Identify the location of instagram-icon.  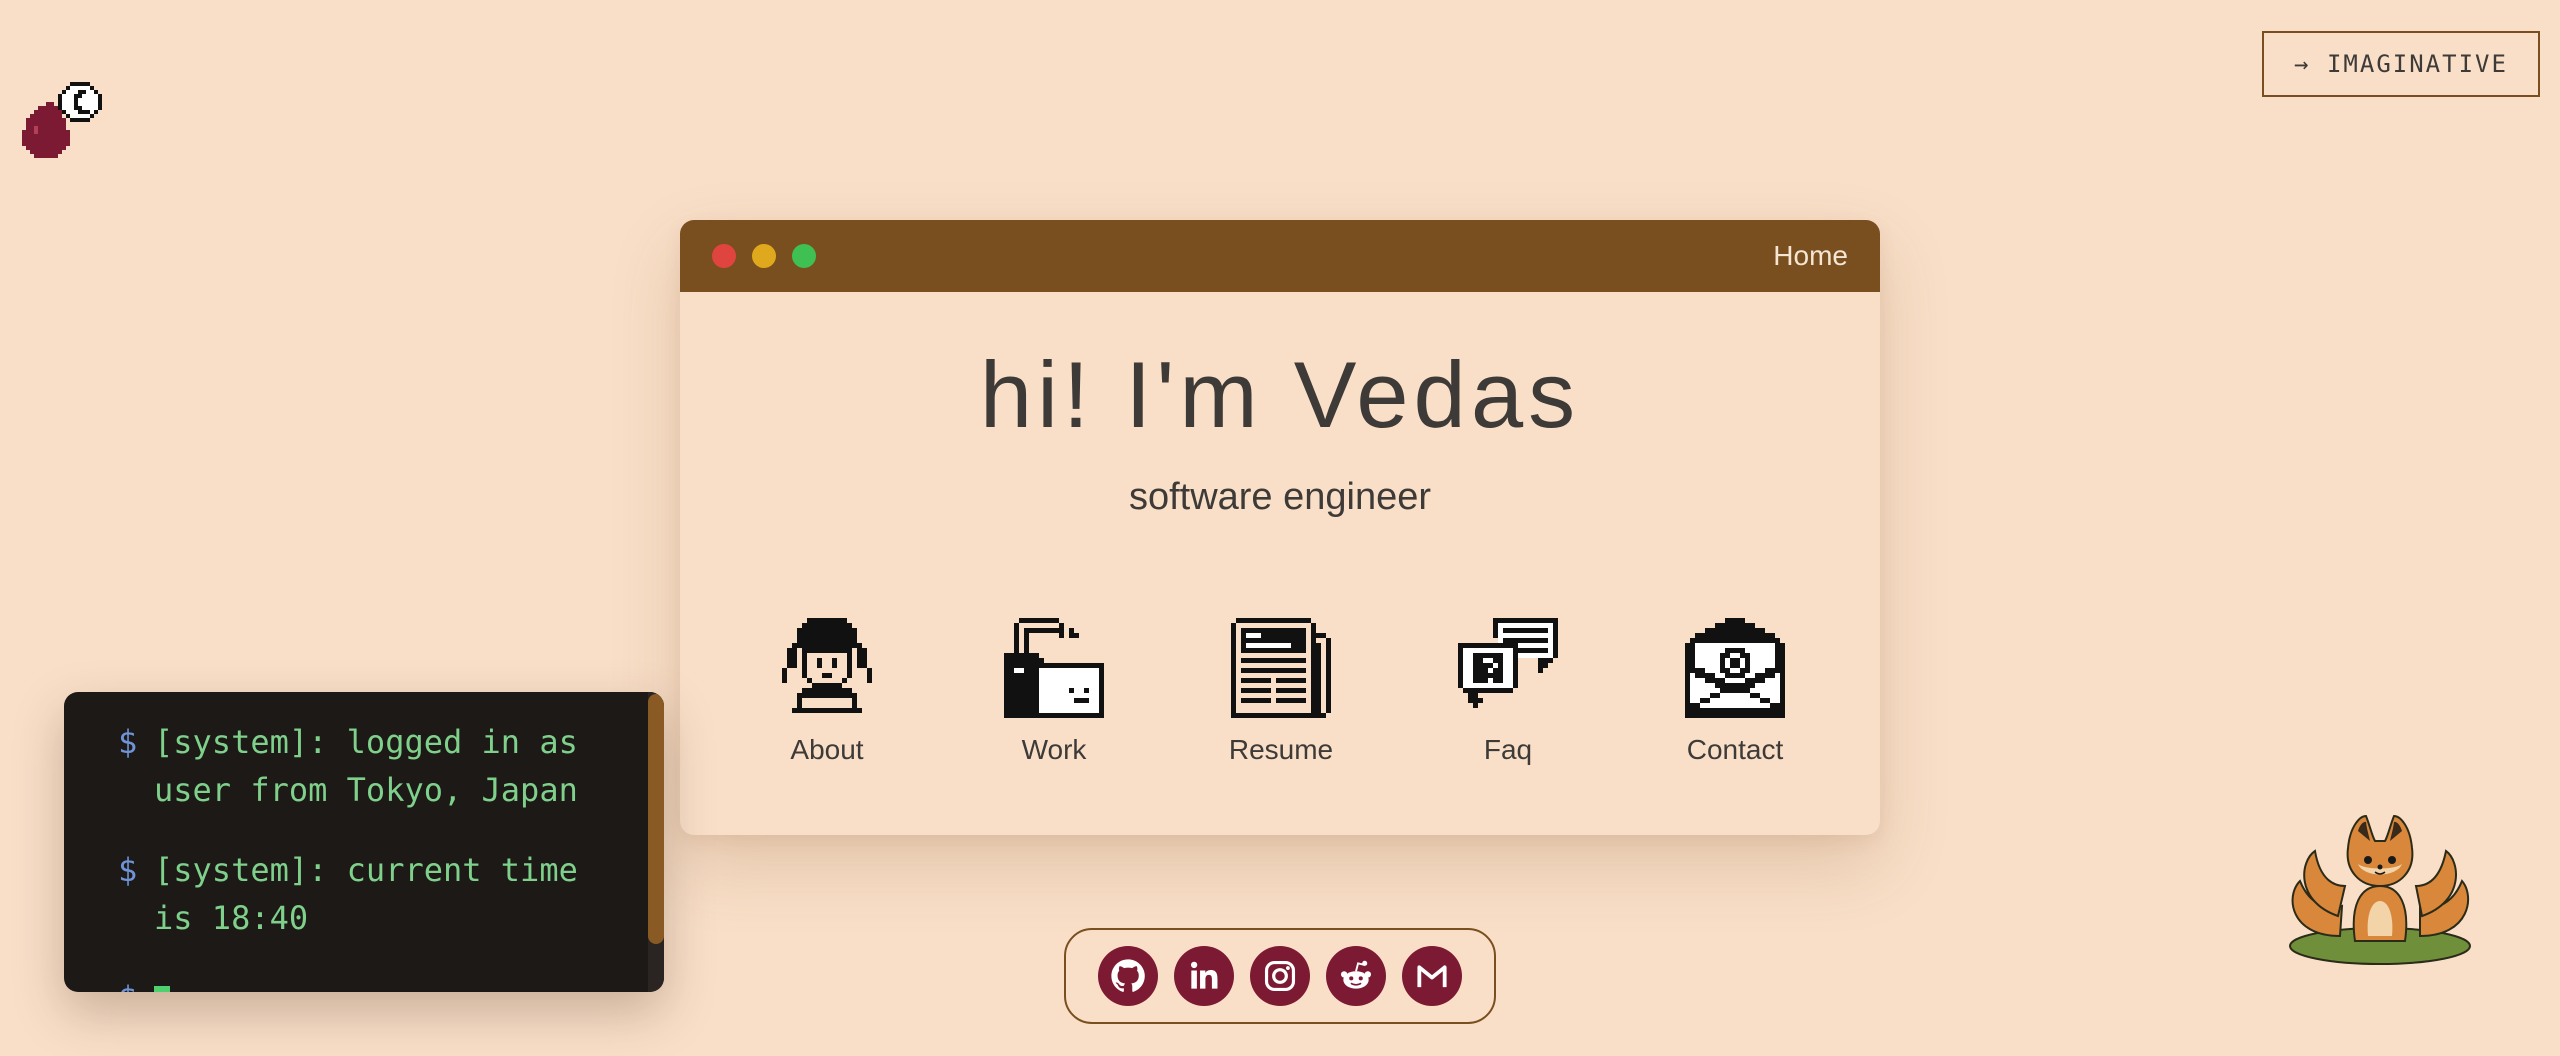
(1280, 976).